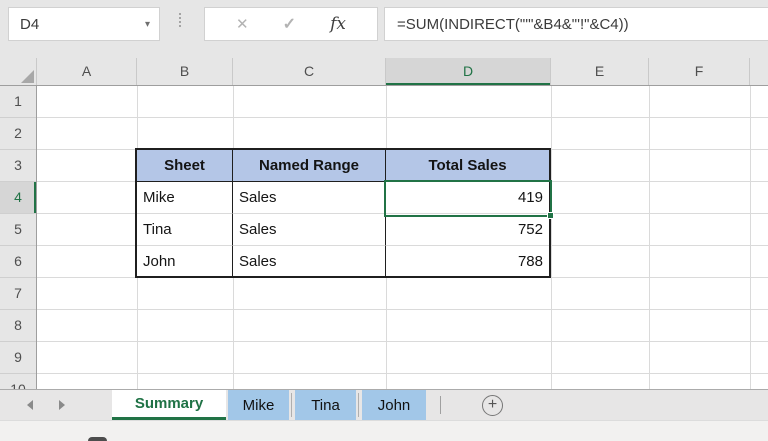 The image size is (768, 441). What do you see at coordinates (87, 71) in the screenshot?
I see `column-header-a: A` at bounding box center [87, 71].